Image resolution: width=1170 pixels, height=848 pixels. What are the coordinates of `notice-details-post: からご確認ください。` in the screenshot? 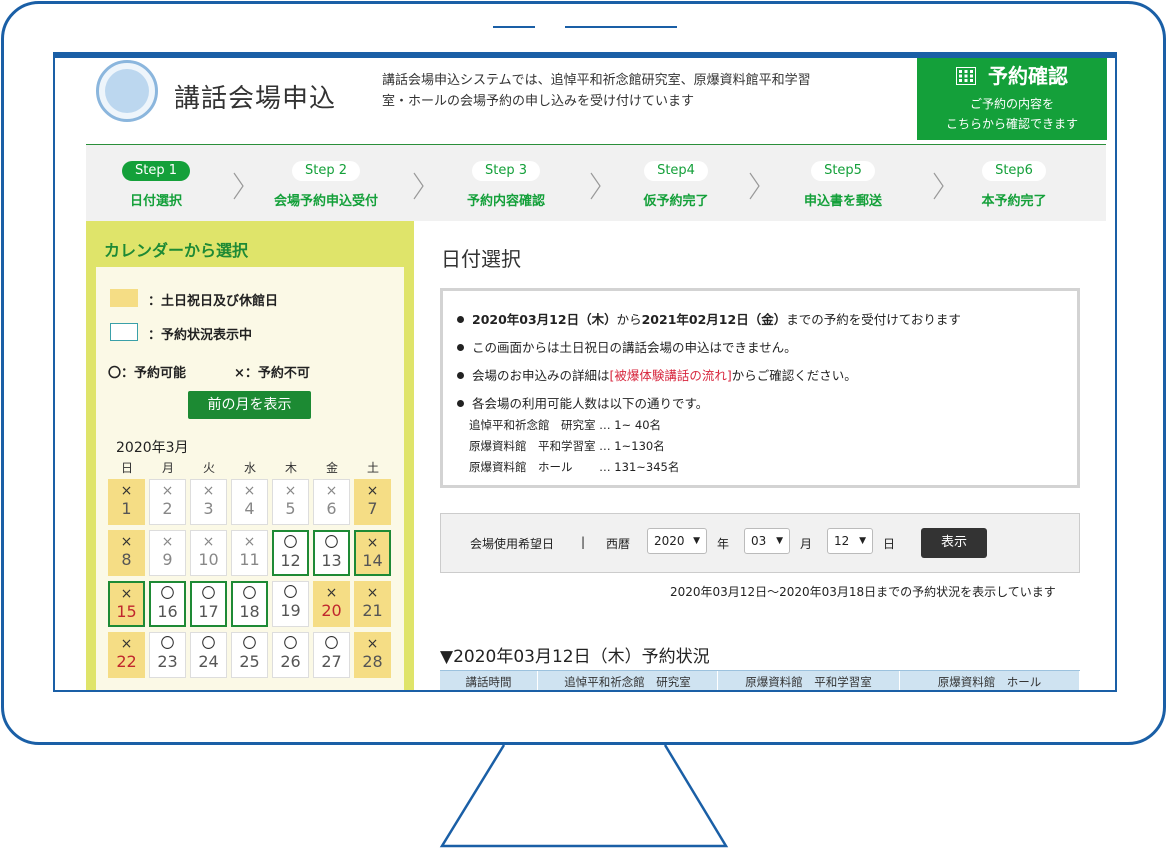 It's located at (794, 375).